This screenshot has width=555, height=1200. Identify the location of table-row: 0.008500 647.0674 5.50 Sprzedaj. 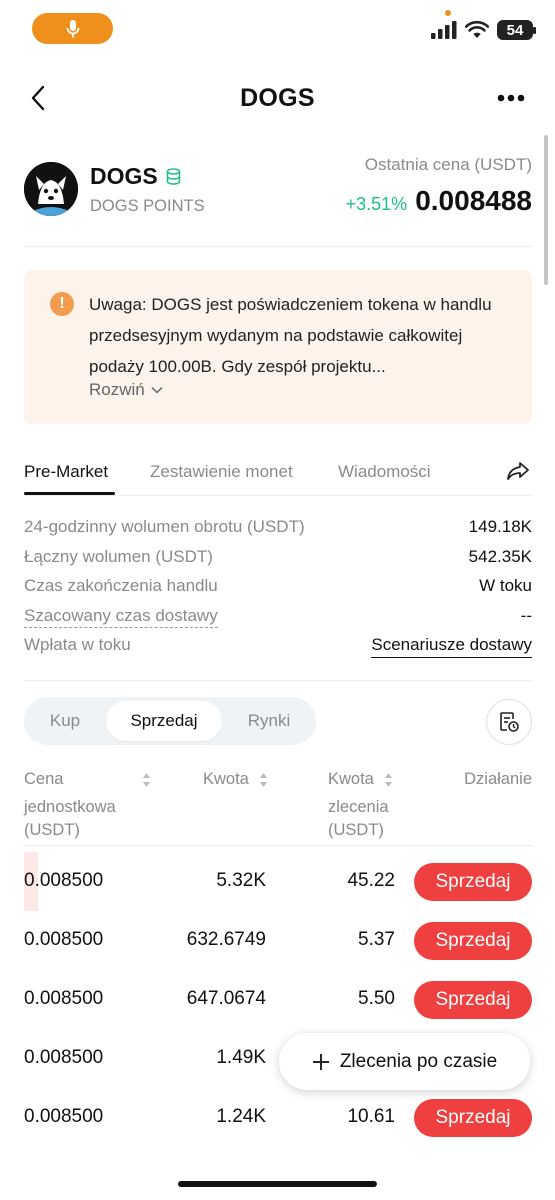
(278, 999).